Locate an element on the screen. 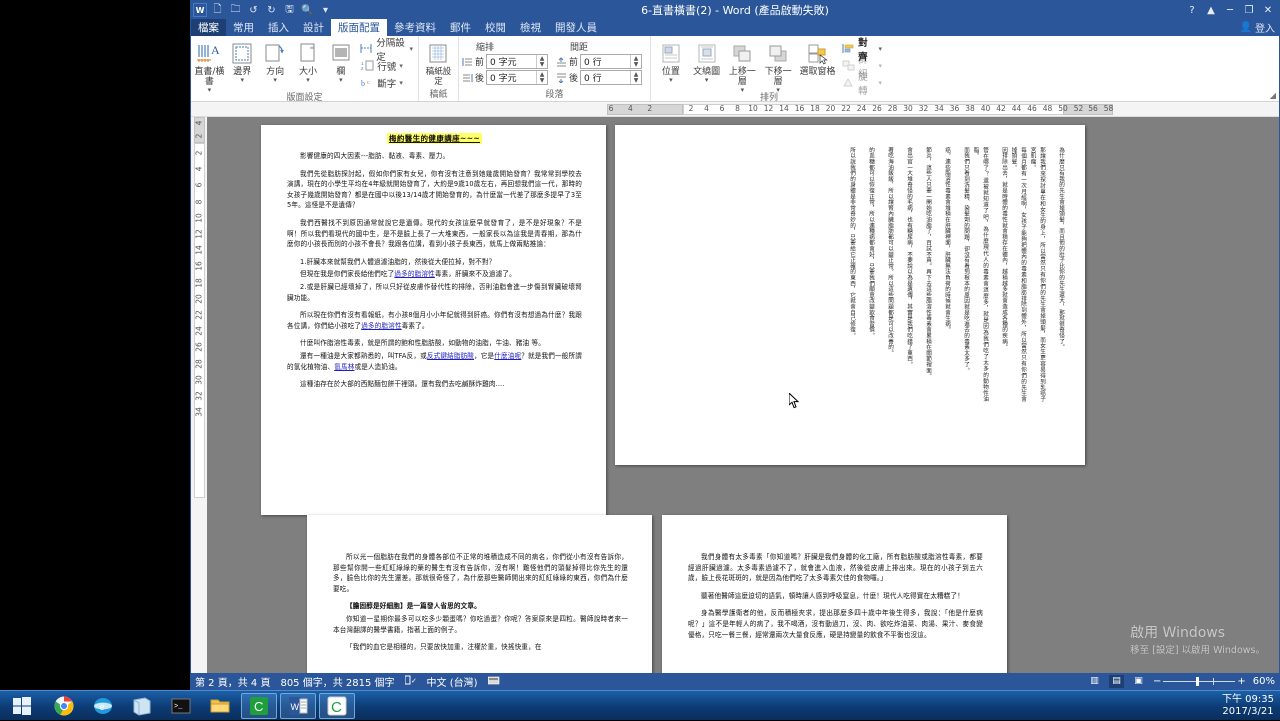 This screenshot has width=1280, height=721. ruler-corner is located at coordinates (199, 109).